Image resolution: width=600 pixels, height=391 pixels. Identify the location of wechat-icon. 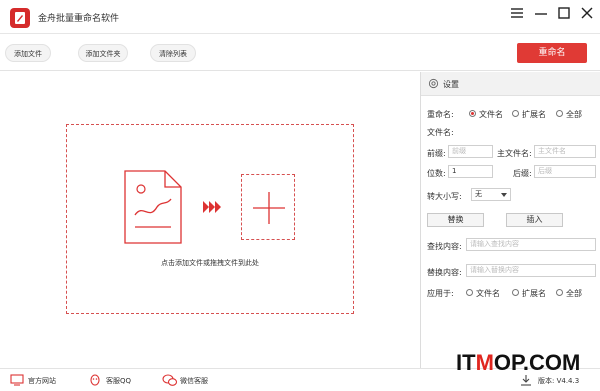
(170, 380).